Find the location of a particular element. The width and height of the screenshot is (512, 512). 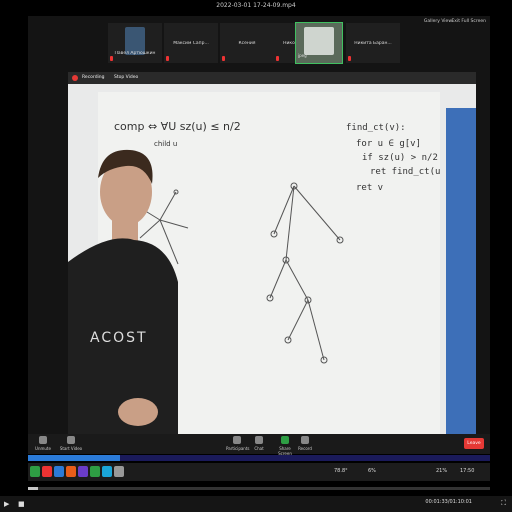

player-controls: ▶ ■ 00:01:33/01:10:01 ⛶ is located at coordinates (256, 504).